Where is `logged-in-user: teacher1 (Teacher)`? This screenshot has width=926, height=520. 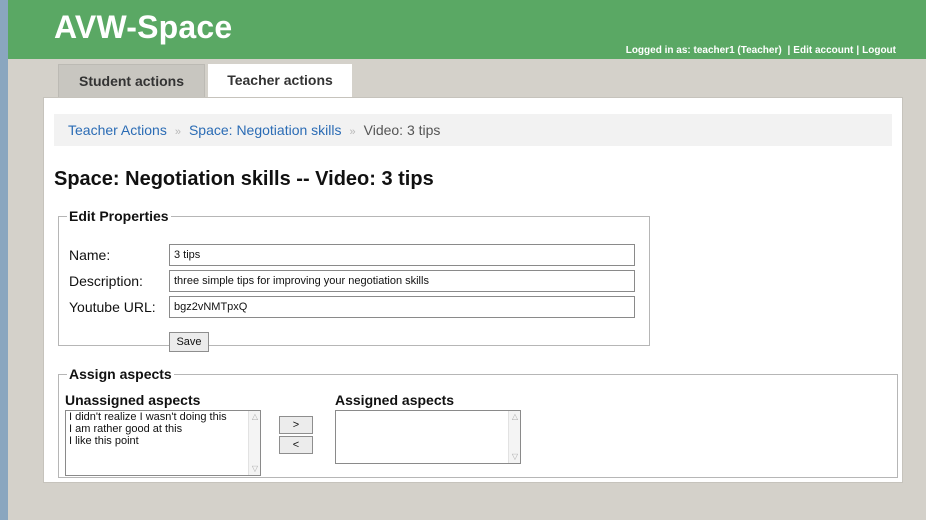 logged-in-user: teacher1 (Teacher) is located at coordinates (737, 50).